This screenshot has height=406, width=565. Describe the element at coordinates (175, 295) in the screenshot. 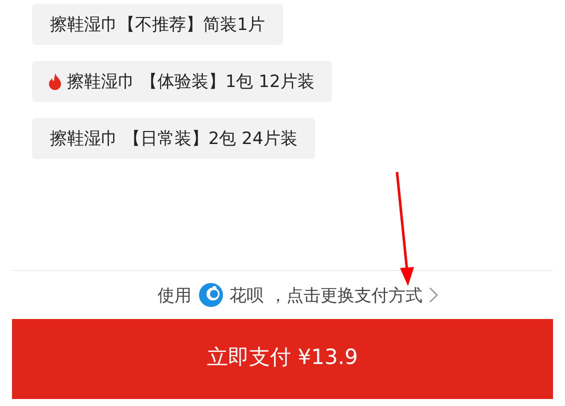

I see `payment-prefix: 使用` at that location.